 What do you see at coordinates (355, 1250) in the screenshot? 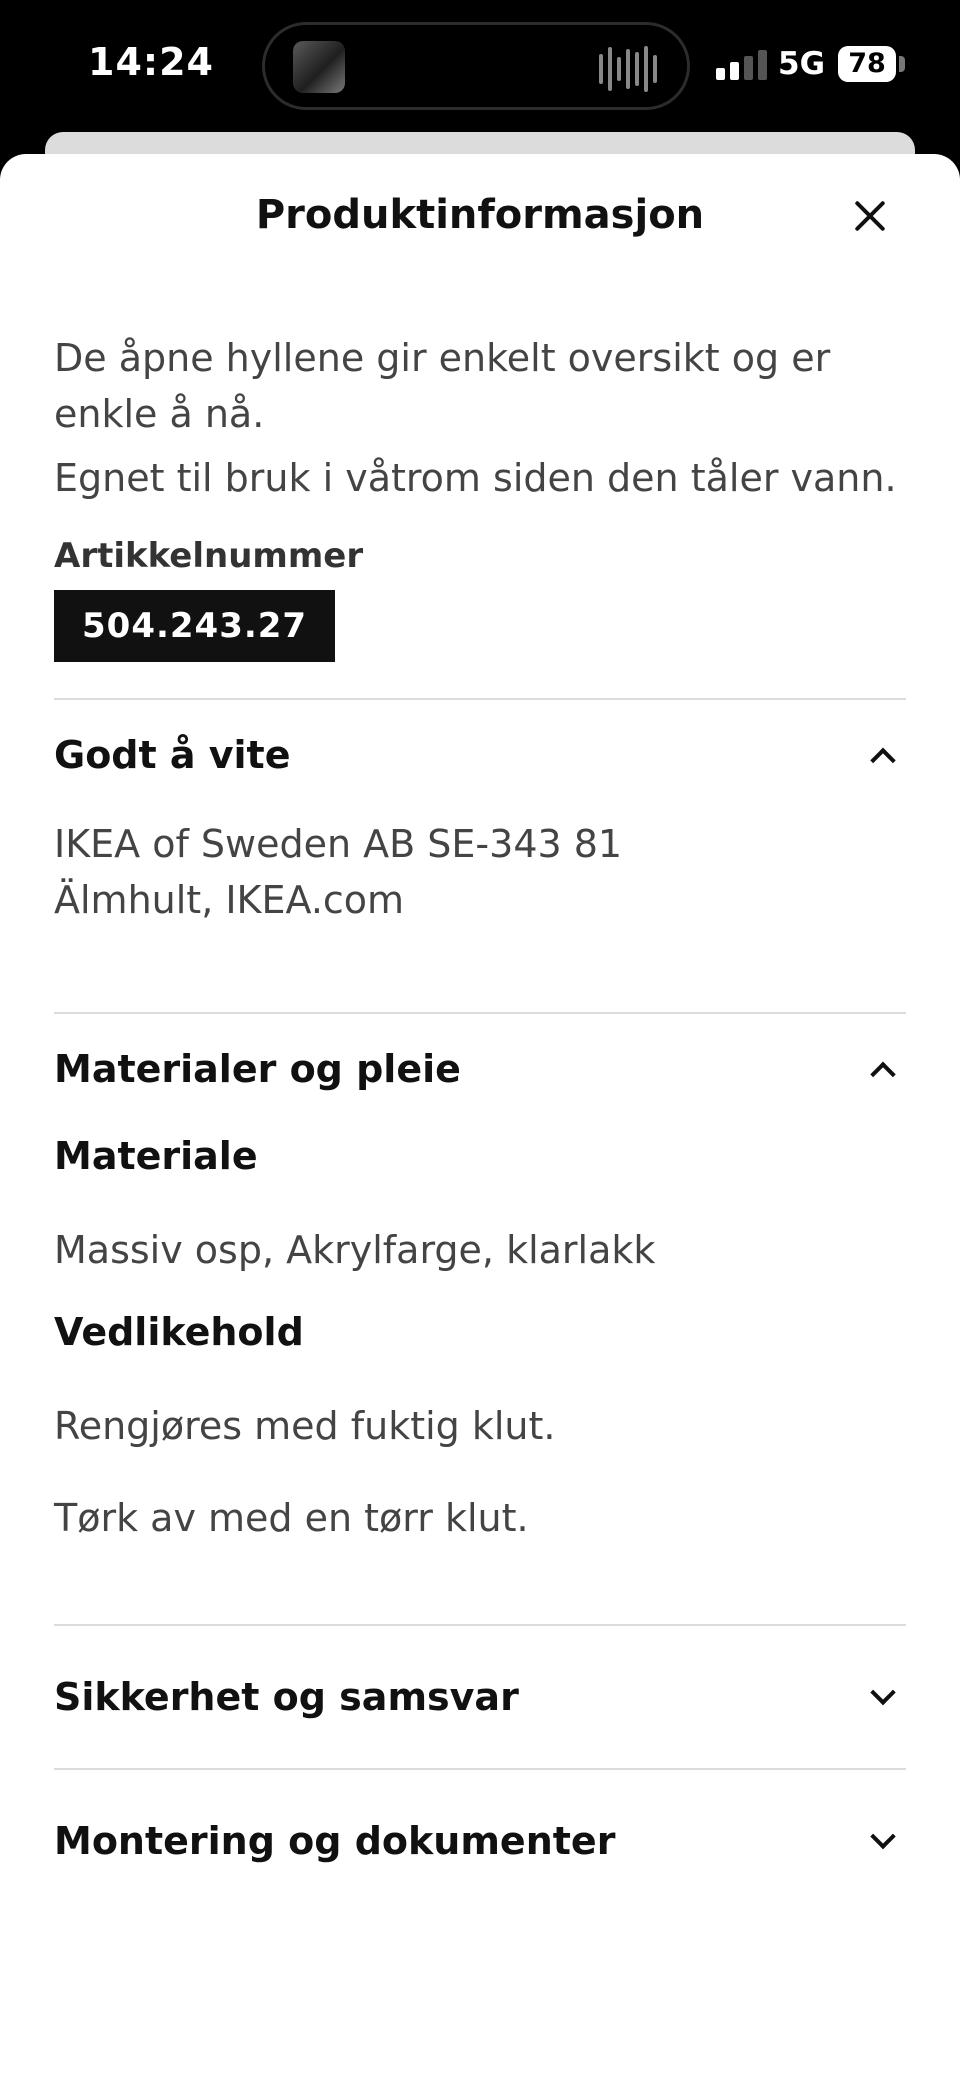
I see `material-text: Massiv osp, Akrylfarge, klarlakk` at bounding box center [355, 1250].